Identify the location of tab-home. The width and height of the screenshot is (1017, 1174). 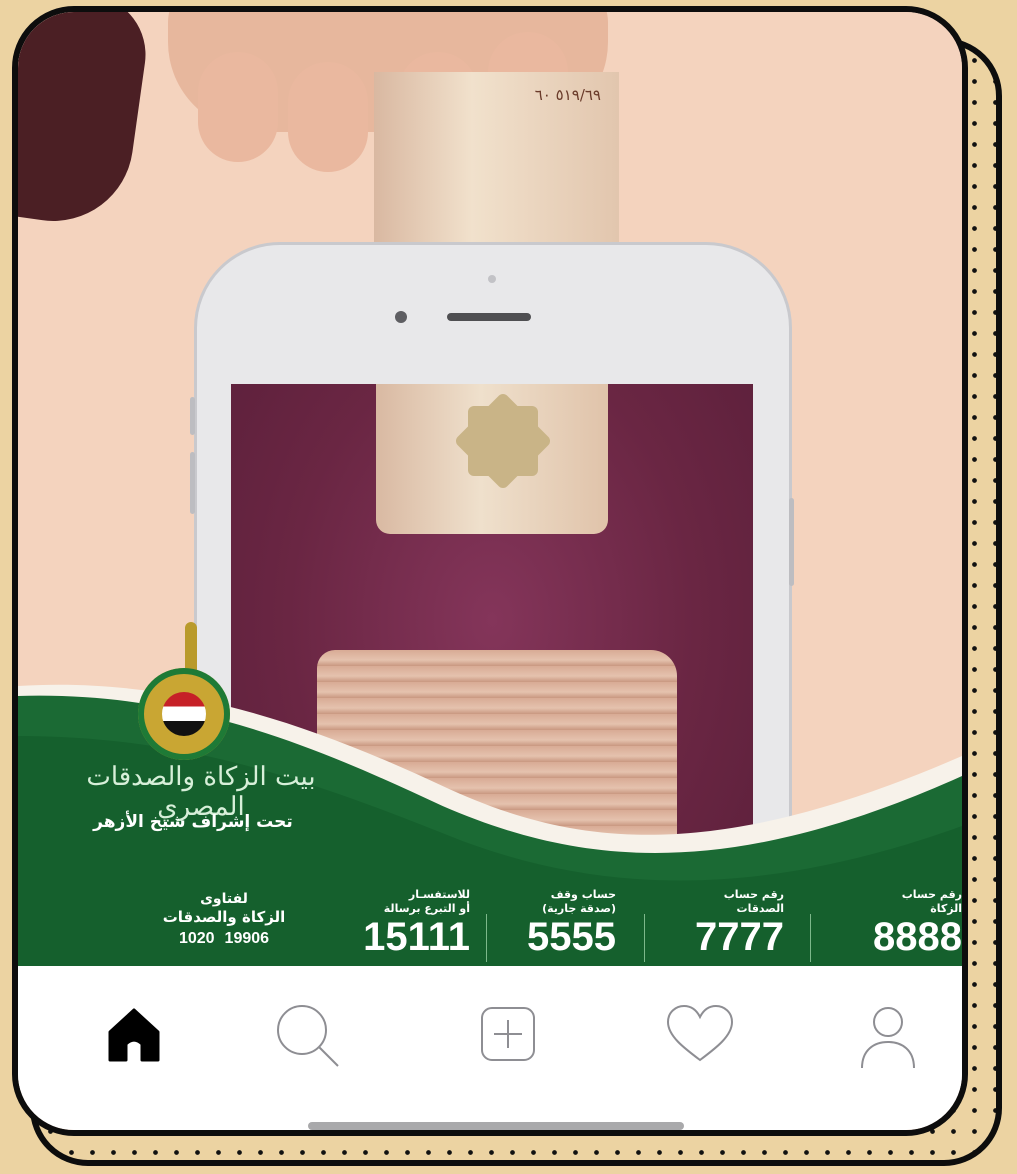
(134, 1034).